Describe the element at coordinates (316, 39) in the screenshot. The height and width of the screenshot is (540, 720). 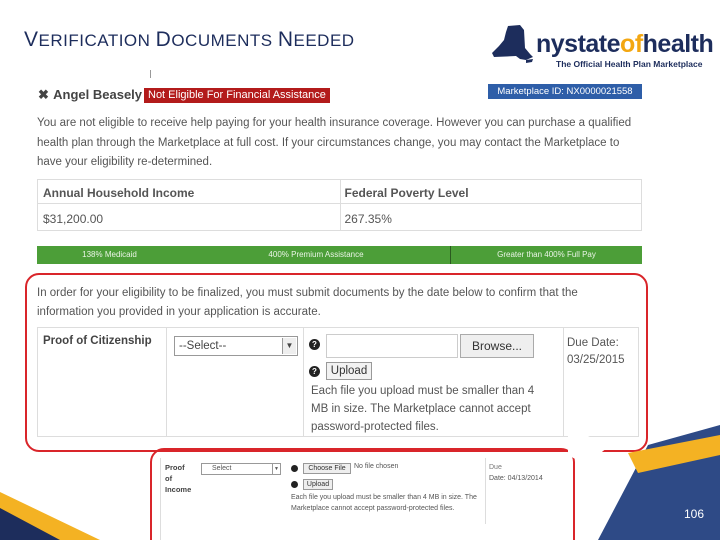
I see `title-part: NEEDED` at that location.